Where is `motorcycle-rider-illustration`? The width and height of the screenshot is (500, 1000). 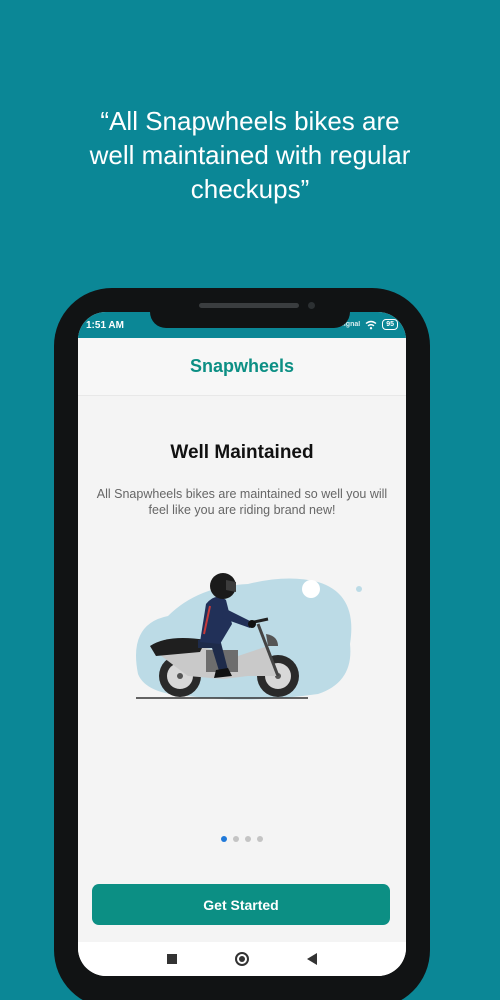 motorcycle-rider-illustration is located at coordinates (249, 636).